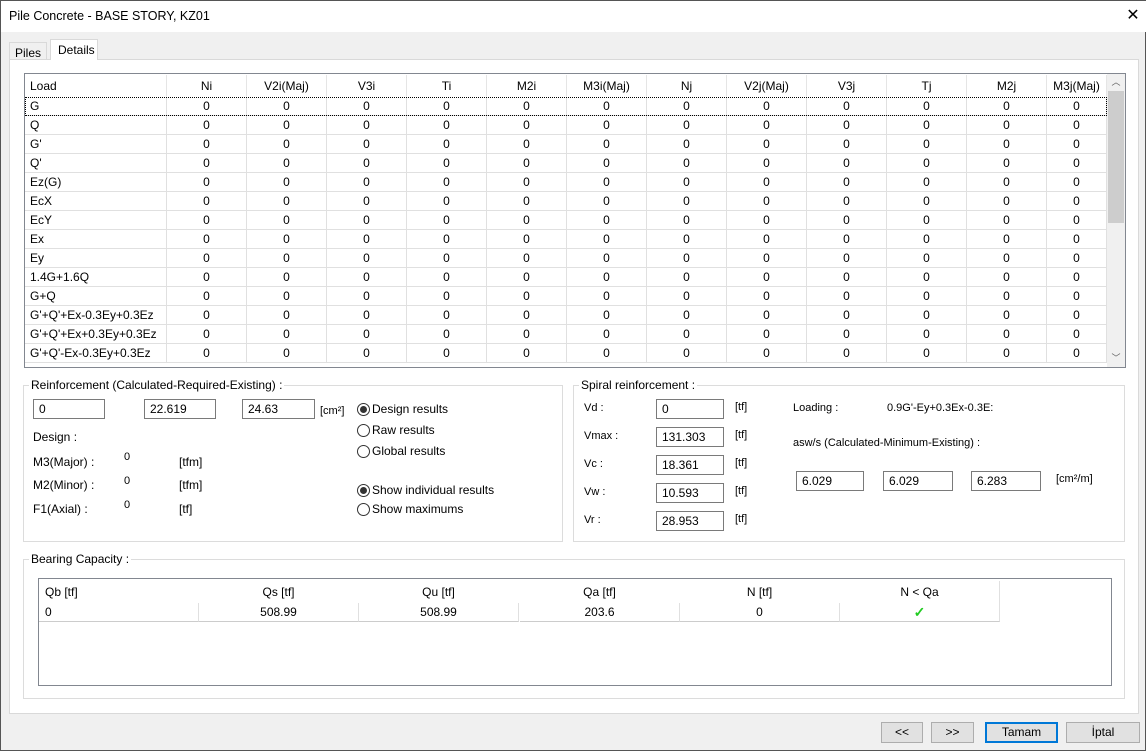 This screenshot has height=751, width=1146. What do you see at coordinates (527, 86) in the screenshot?
I see `column-header: M2i` at bounding box center [527, 86].